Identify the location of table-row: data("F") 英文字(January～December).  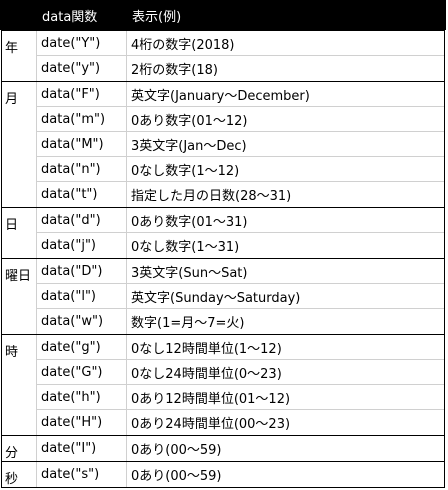
(240, 94).